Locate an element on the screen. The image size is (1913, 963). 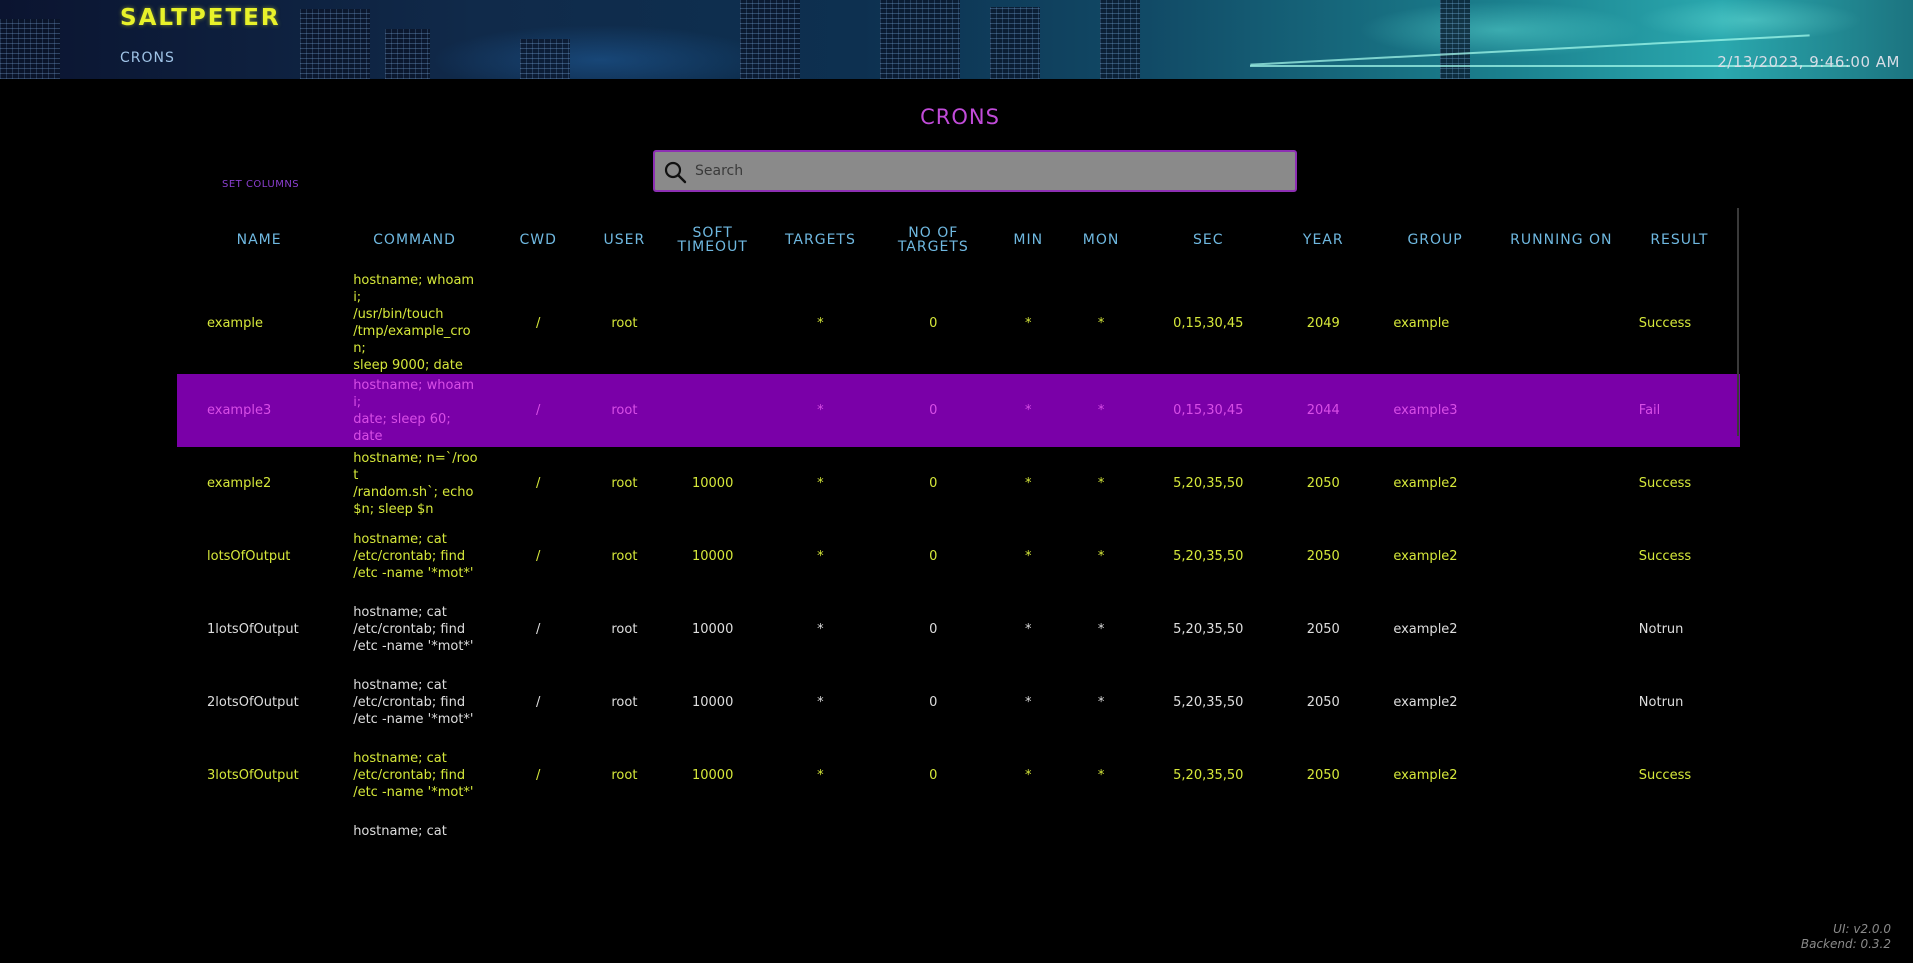
column-header-no-of-targets: NO OF TARGETS is located at coordinates (933, 240).